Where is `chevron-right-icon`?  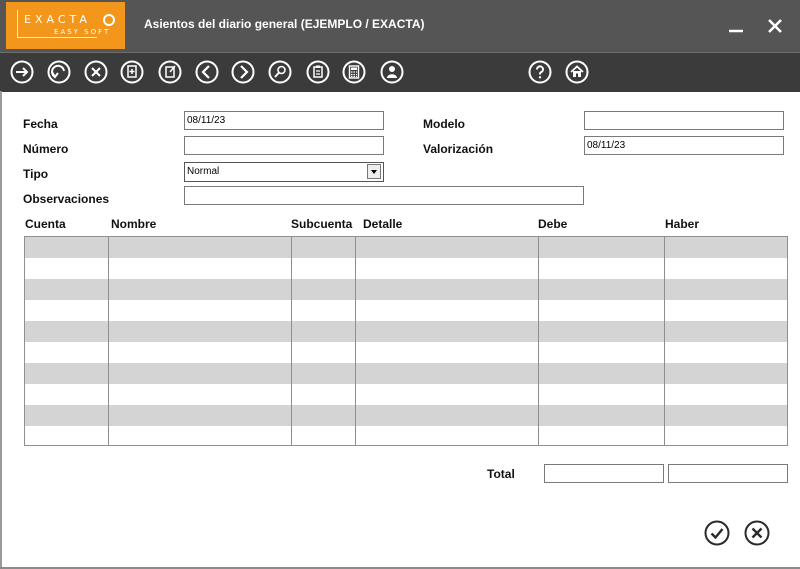
chevron-right-icon is located at coordinates (243, 72).